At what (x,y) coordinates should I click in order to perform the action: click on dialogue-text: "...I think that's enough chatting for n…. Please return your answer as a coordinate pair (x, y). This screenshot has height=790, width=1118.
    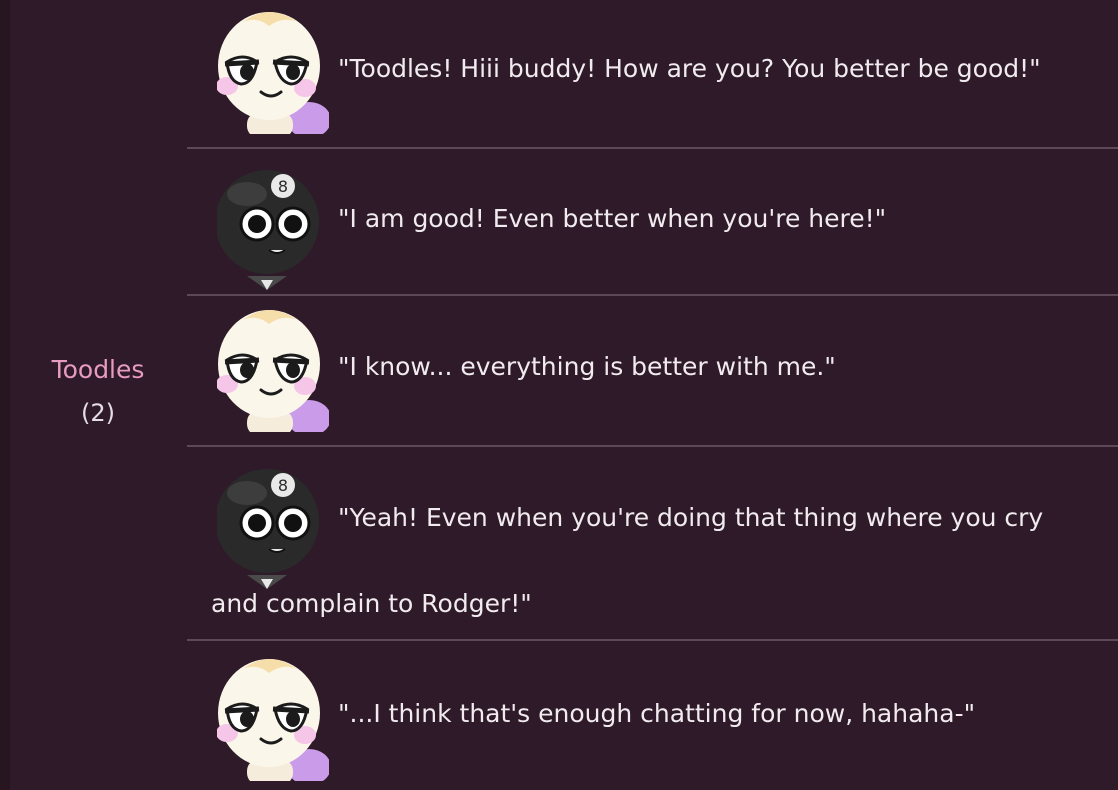
    Looking at the image, I should click on (657, 713).